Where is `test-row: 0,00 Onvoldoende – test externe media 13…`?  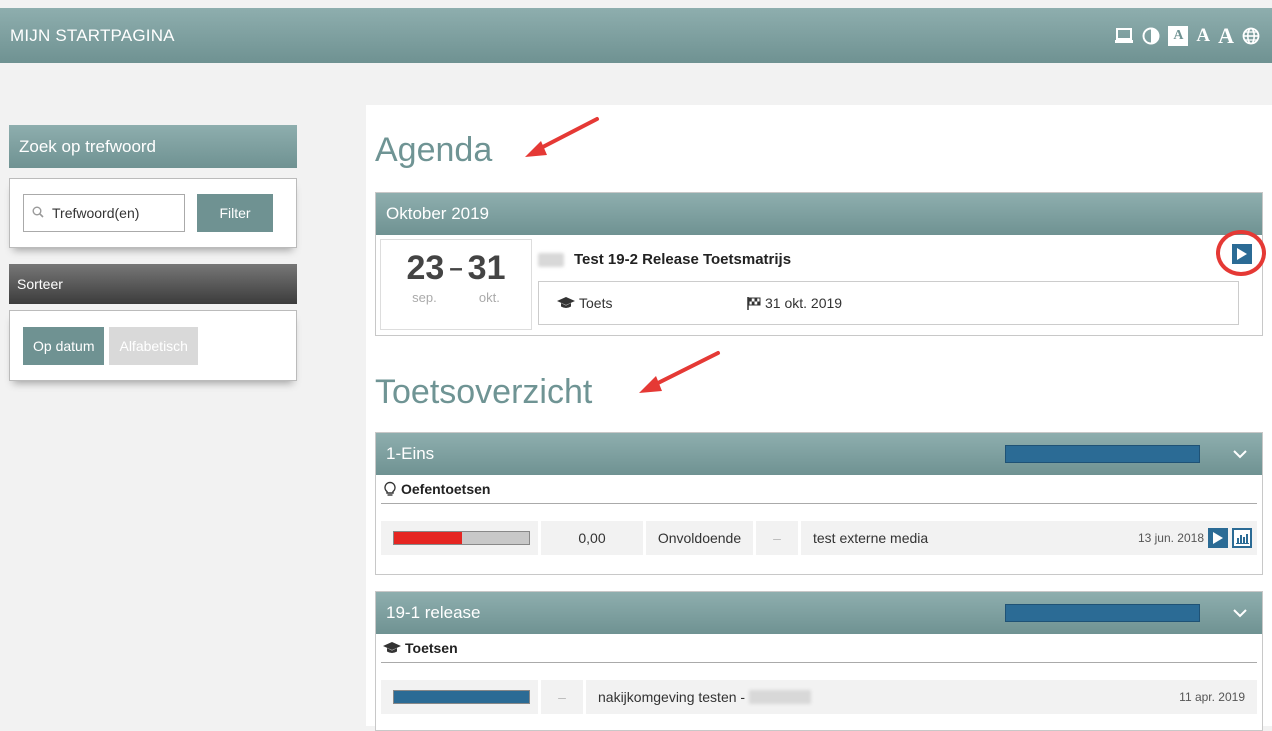
test-row: 0,00 Onvoldoende – test externe media 13… is located at coordinates (819, 538).